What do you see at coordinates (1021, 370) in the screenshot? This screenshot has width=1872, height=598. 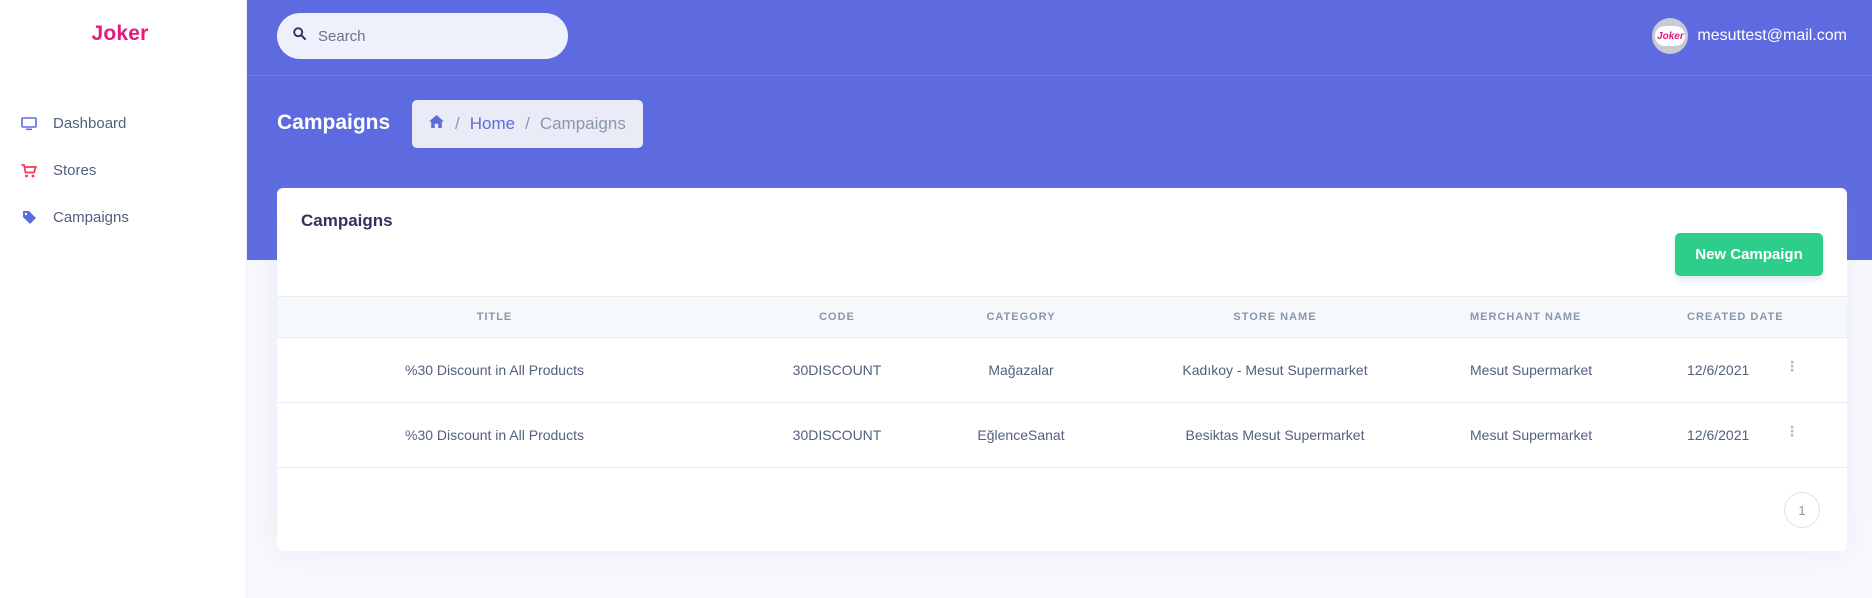 I see `cell-category: Mağazalar` at bounding box center [1021, 370].